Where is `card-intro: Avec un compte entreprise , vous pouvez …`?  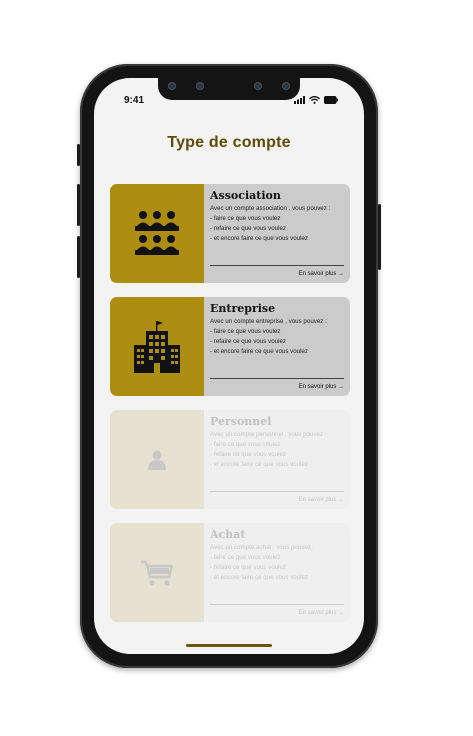
card-intro: Avec un compte entreprise , vous pouvez … is located at coordinates (268, 321).